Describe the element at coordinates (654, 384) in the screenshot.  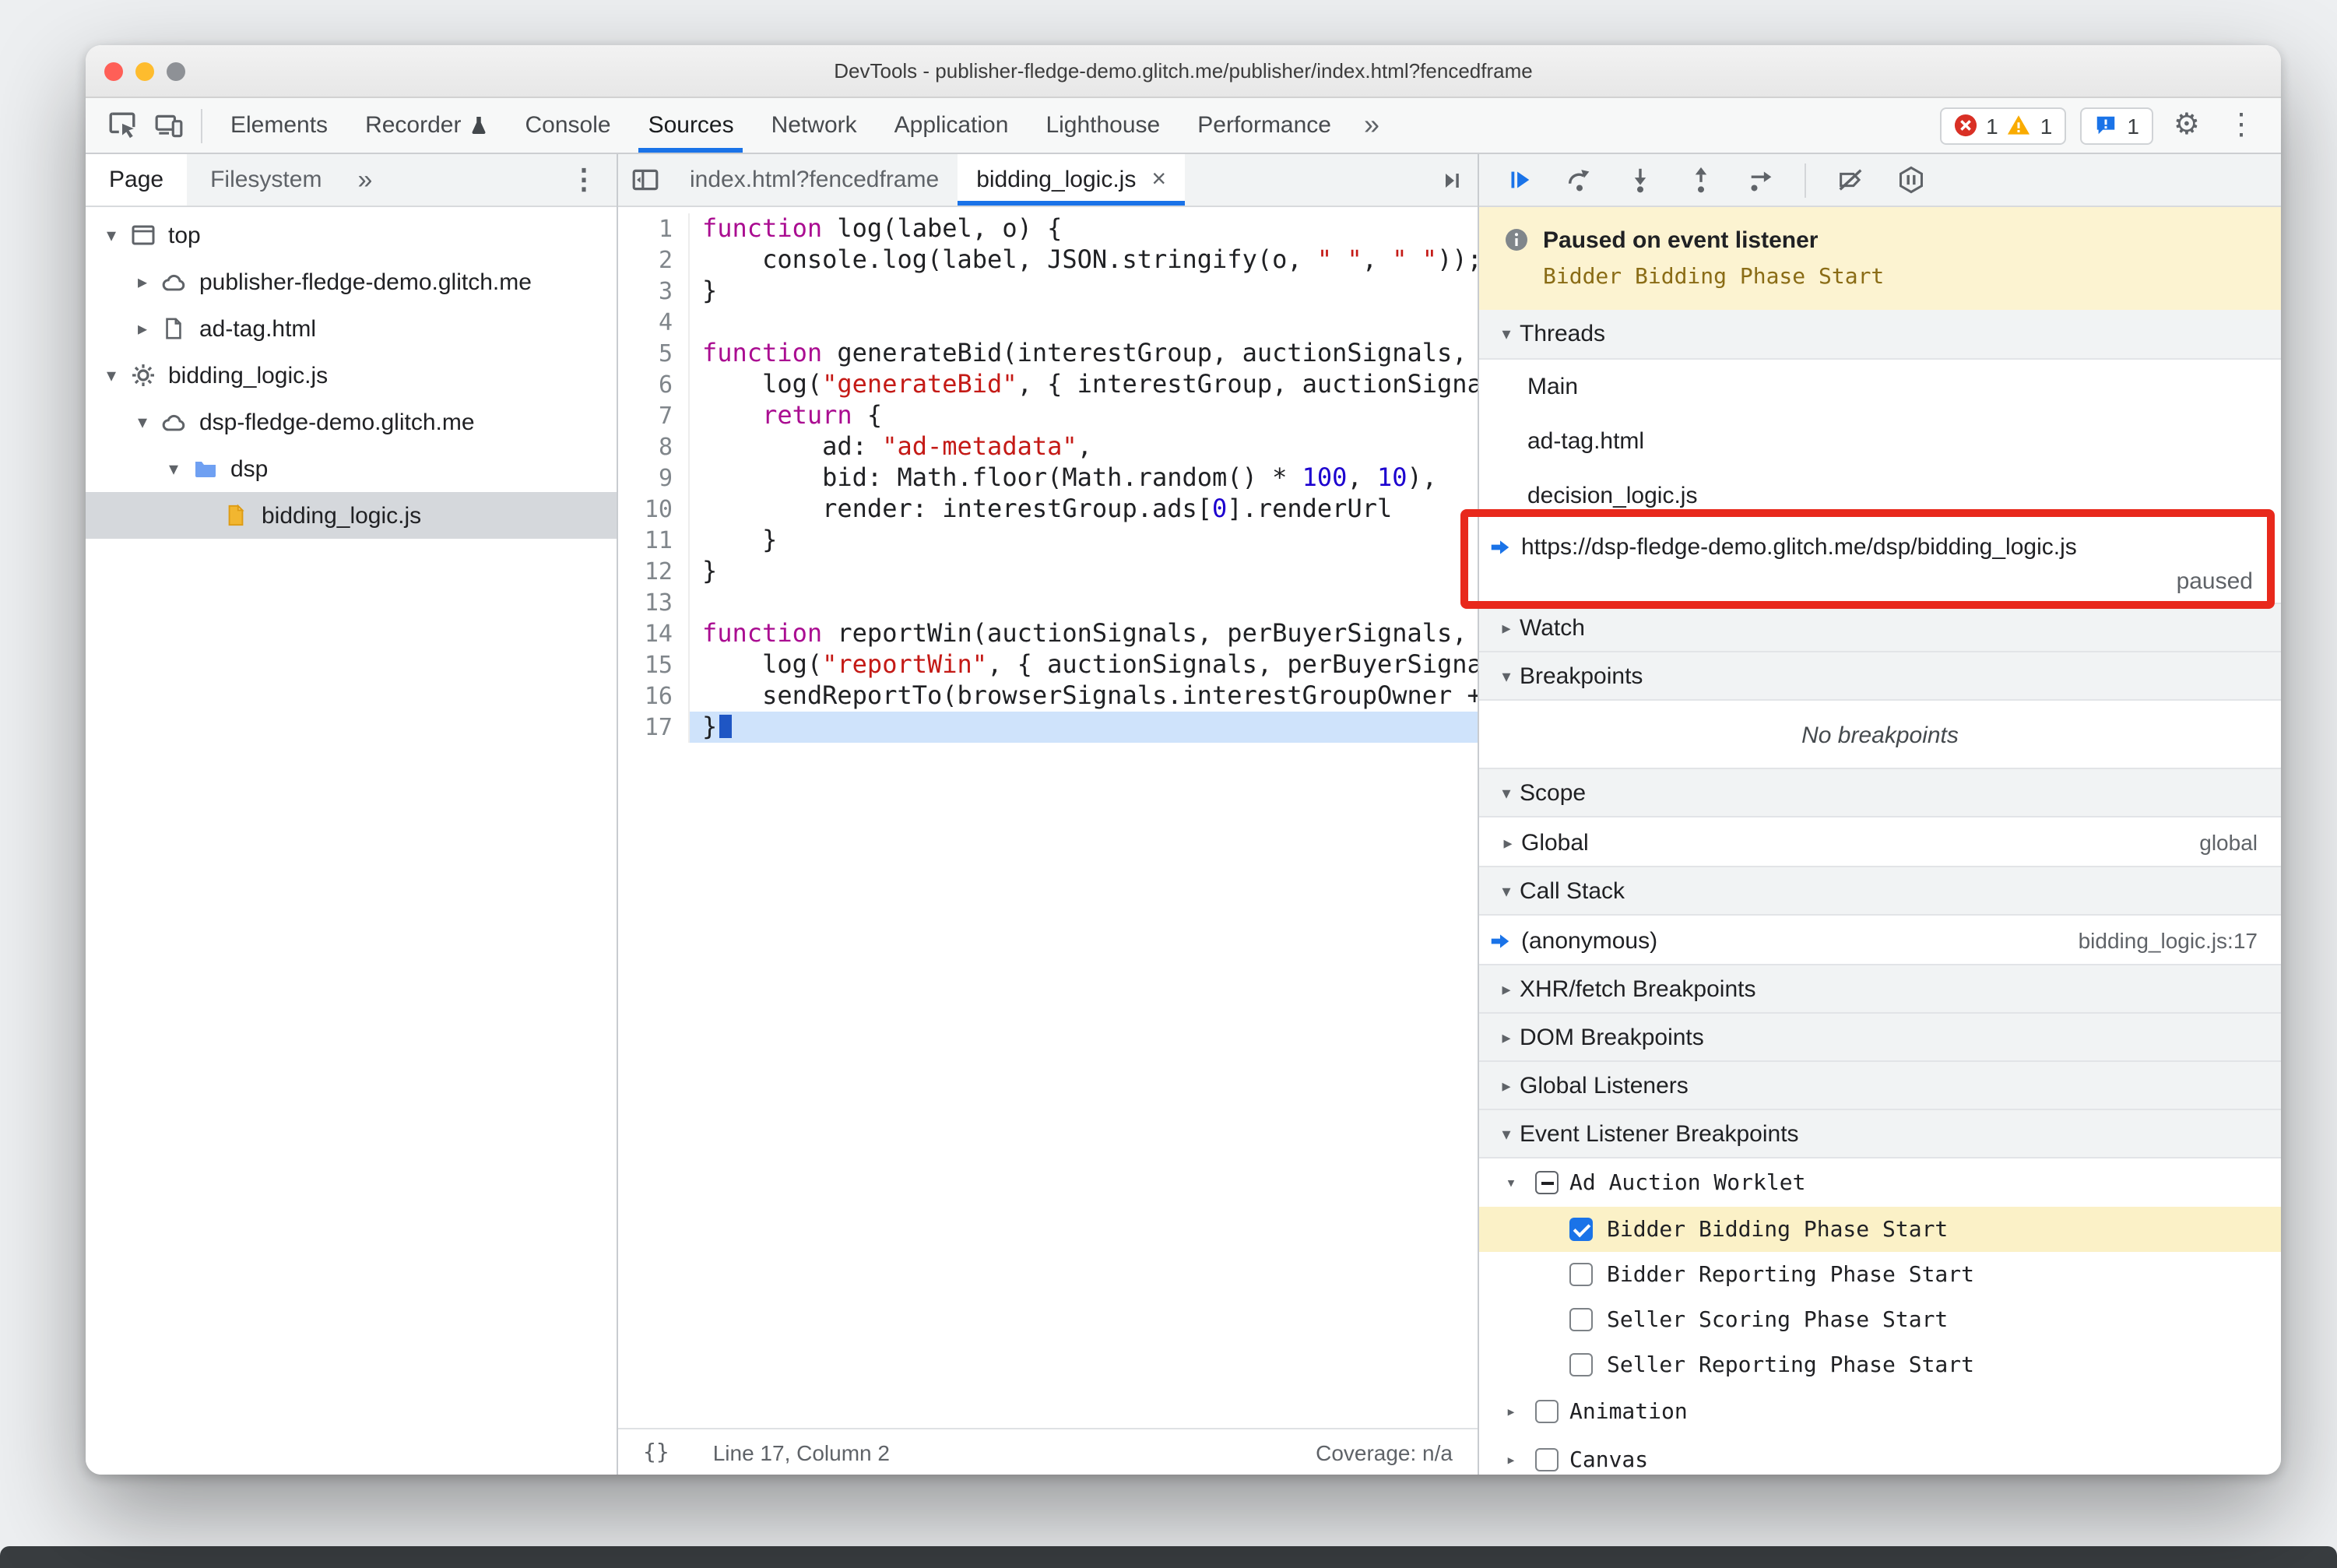
I see `line-number: 6` at that location.